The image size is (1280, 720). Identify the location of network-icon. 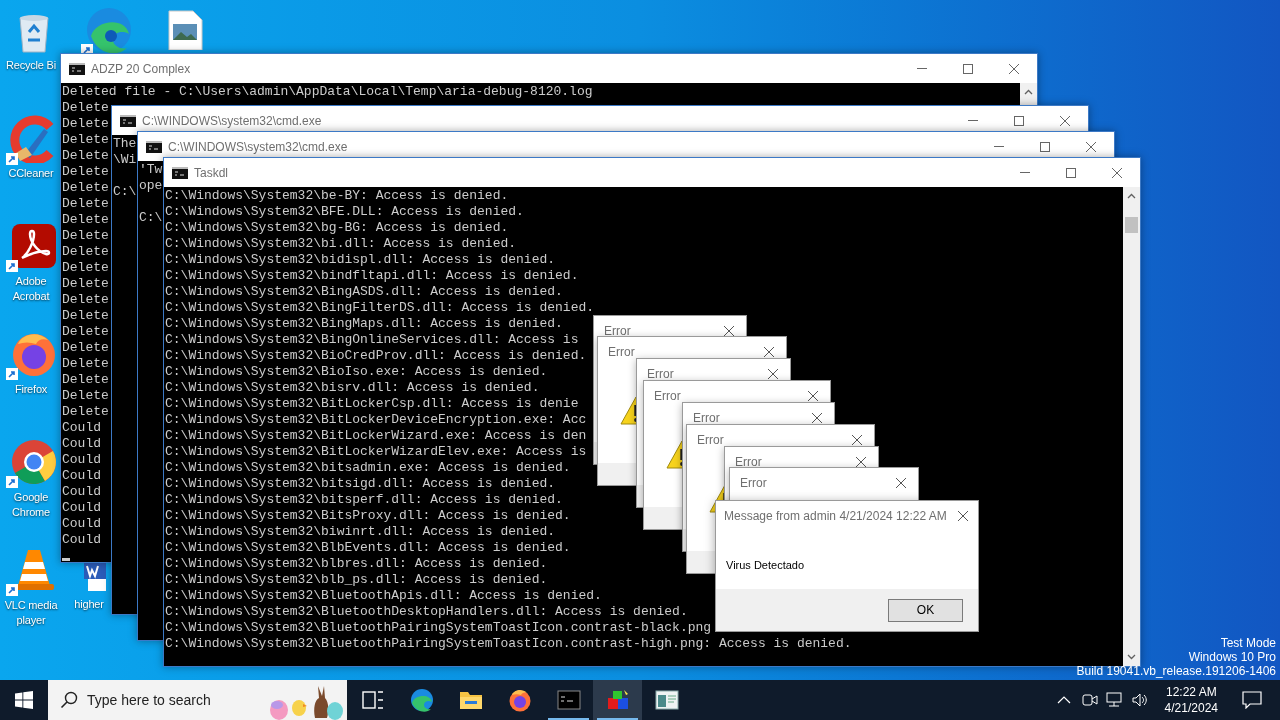
(1114, 700).